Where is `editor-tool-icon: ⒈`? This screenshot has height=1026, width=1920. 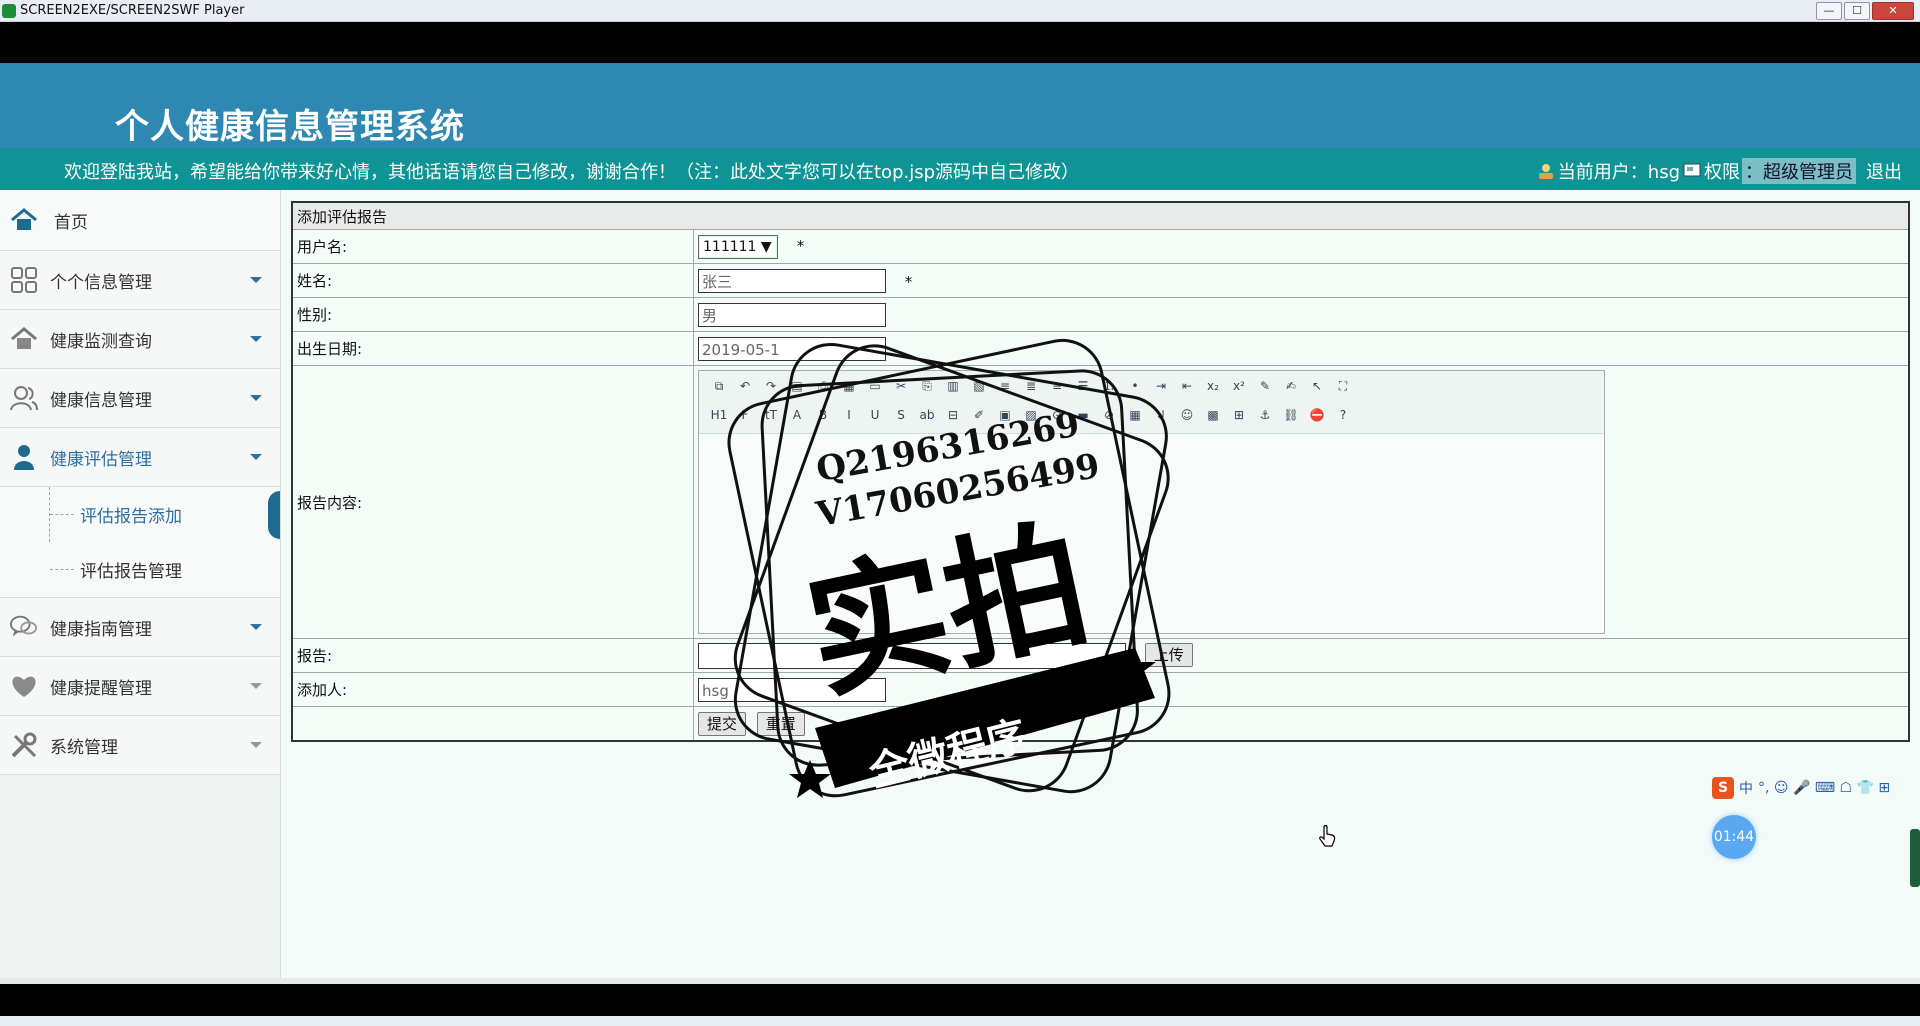 editor-tool-icon: ⒈ is located at coordinates (1109, 386).